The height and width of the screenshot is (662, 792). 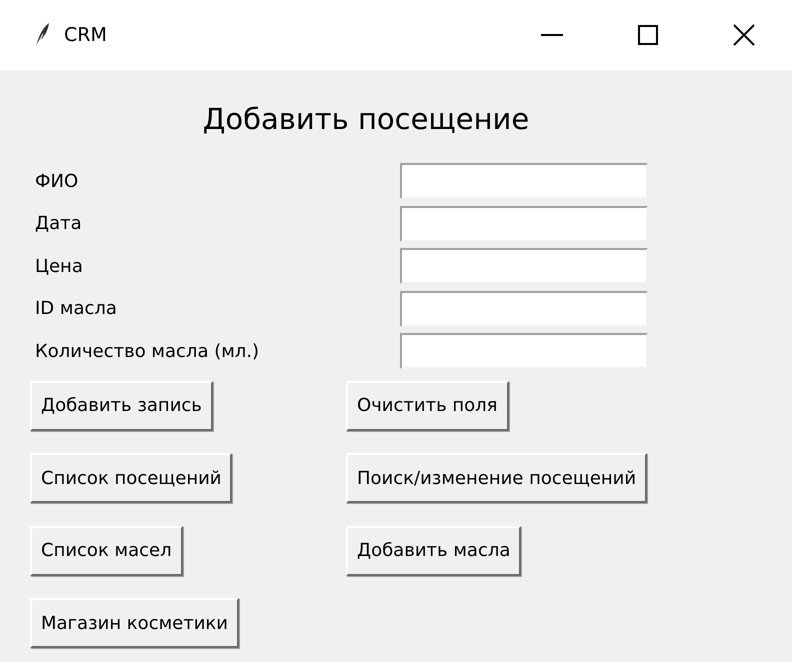 What do you see at coordinates (366, 119) in the screenshot?
I see `form-heading: Добавить посещение` at bounding box center [366, 119].